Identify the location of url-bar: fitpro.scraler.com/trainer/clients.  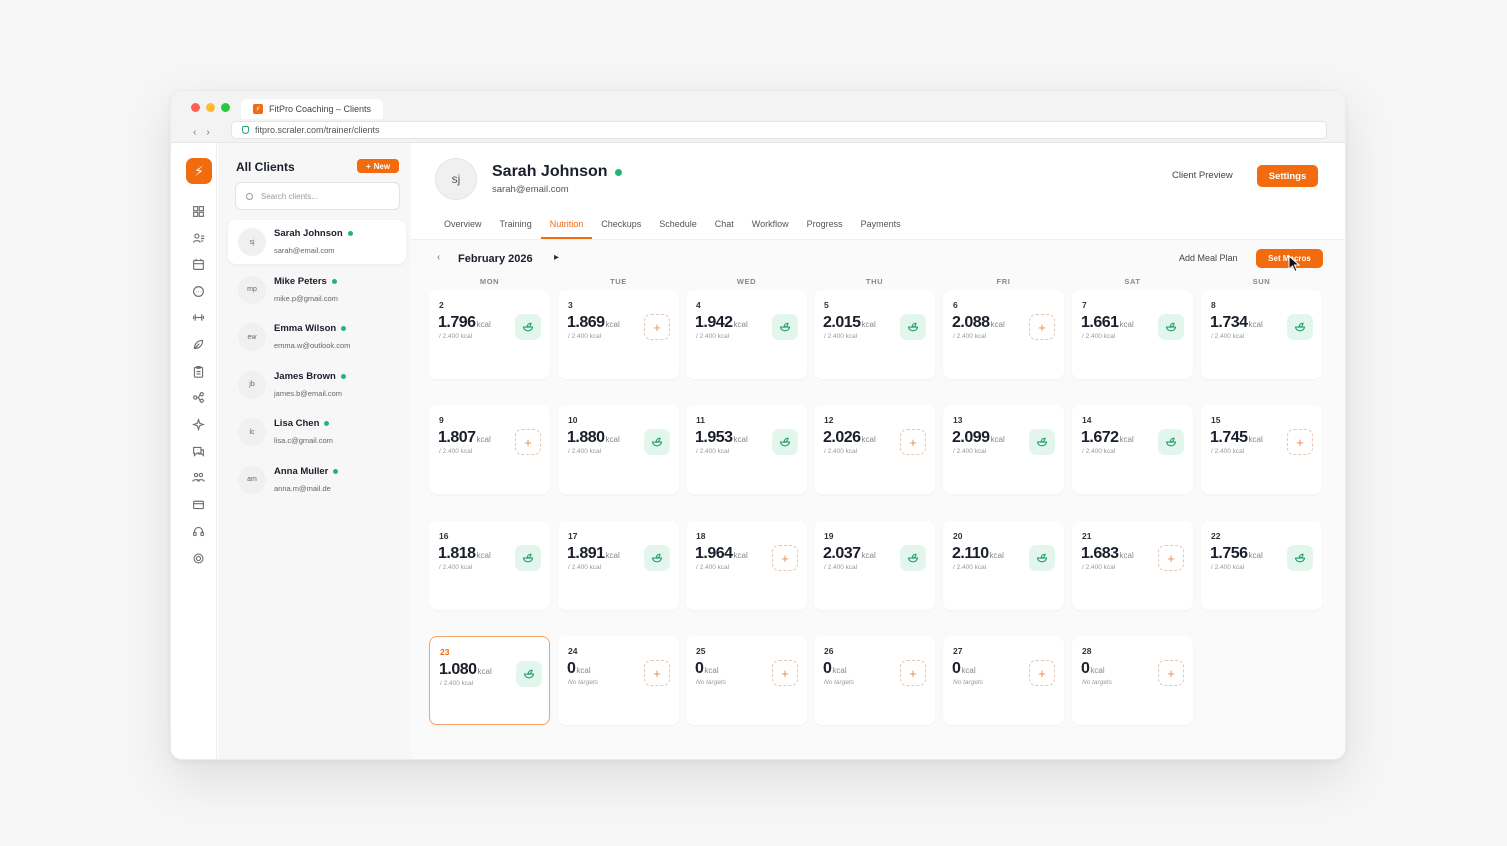
(779, 130).